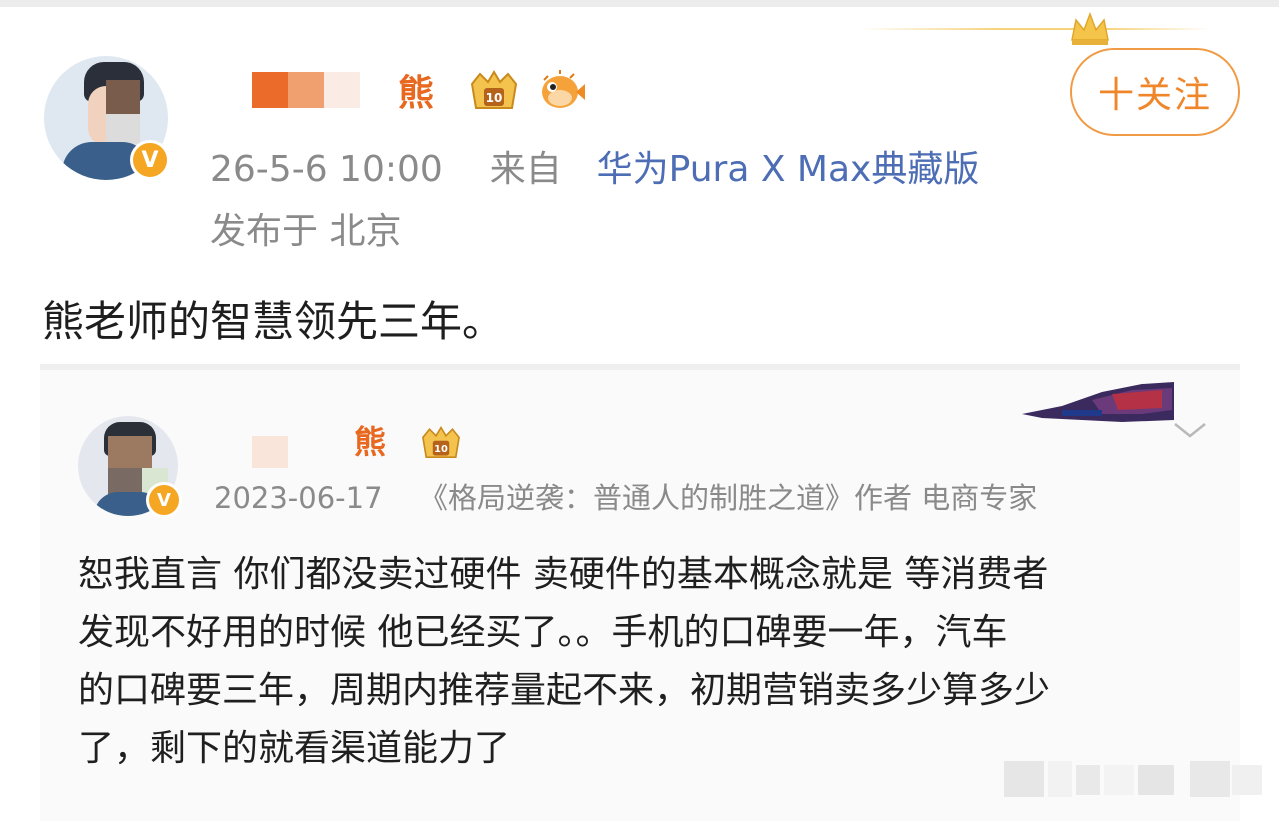  What do you see at coordinates (1190, 430) in the screenshot?
I see `chevron-down-icon` at bounding box center [1190, 430].